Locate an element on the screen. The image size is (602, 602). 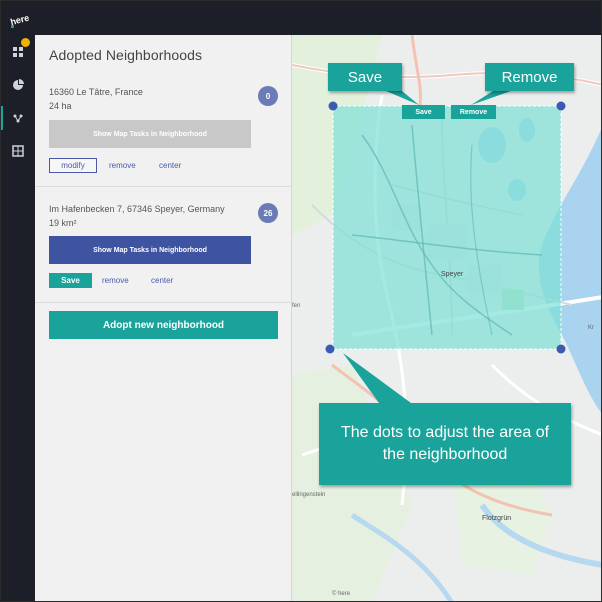
map-label-east: Kr is located at coordinates (591, 328).